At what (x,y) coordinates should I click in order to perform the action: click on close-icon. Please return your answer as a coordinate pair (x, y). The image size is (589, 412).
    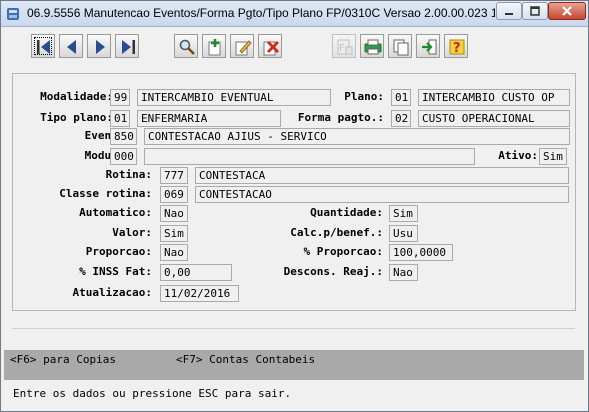
    Looking at the image, I should click on (567, 11).